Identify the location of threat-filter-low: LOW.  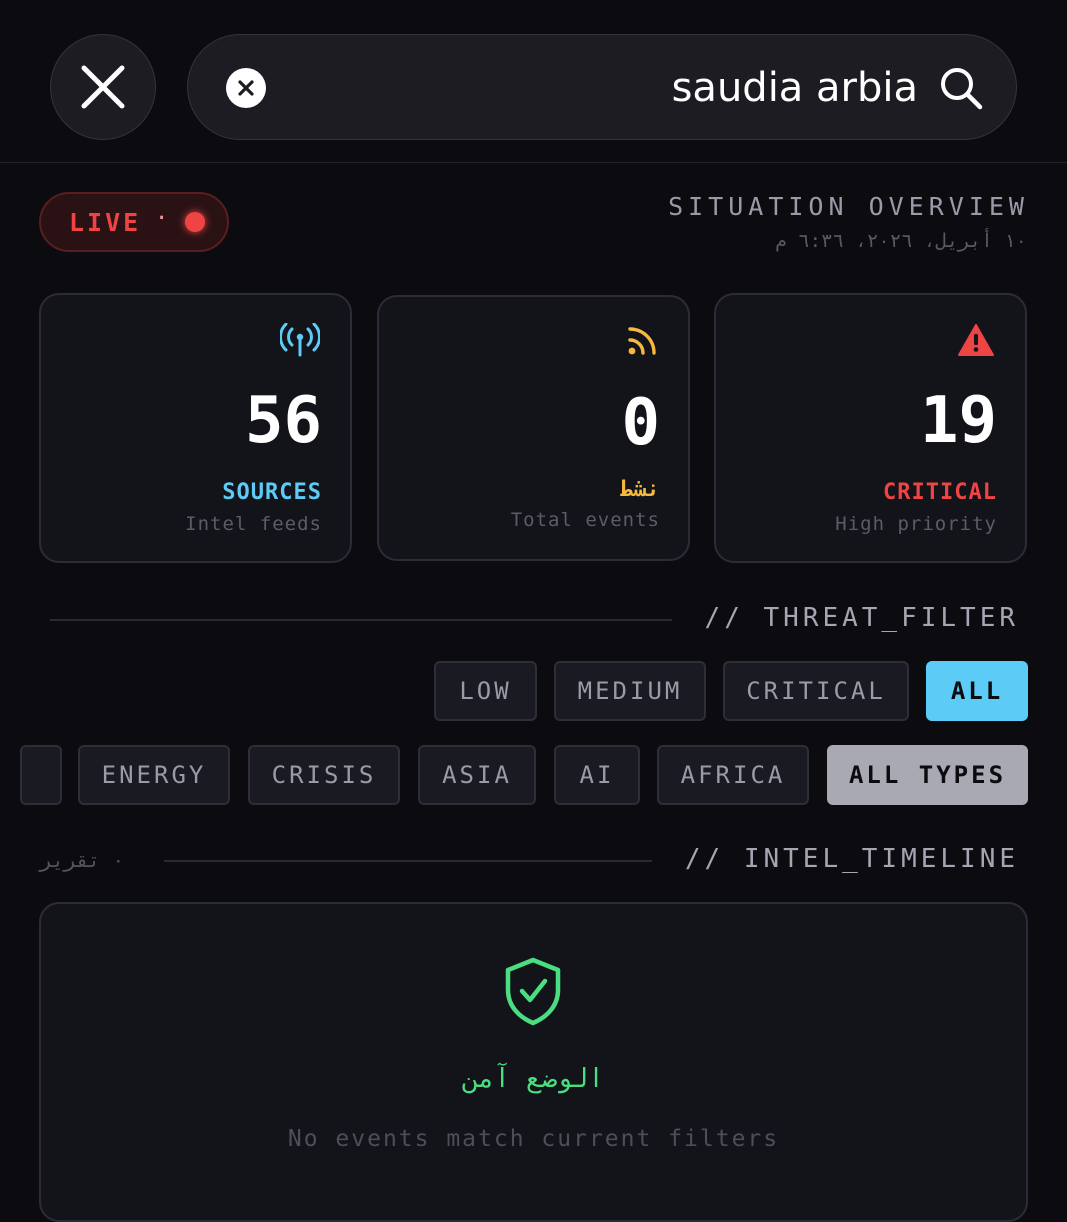
(485, 691).